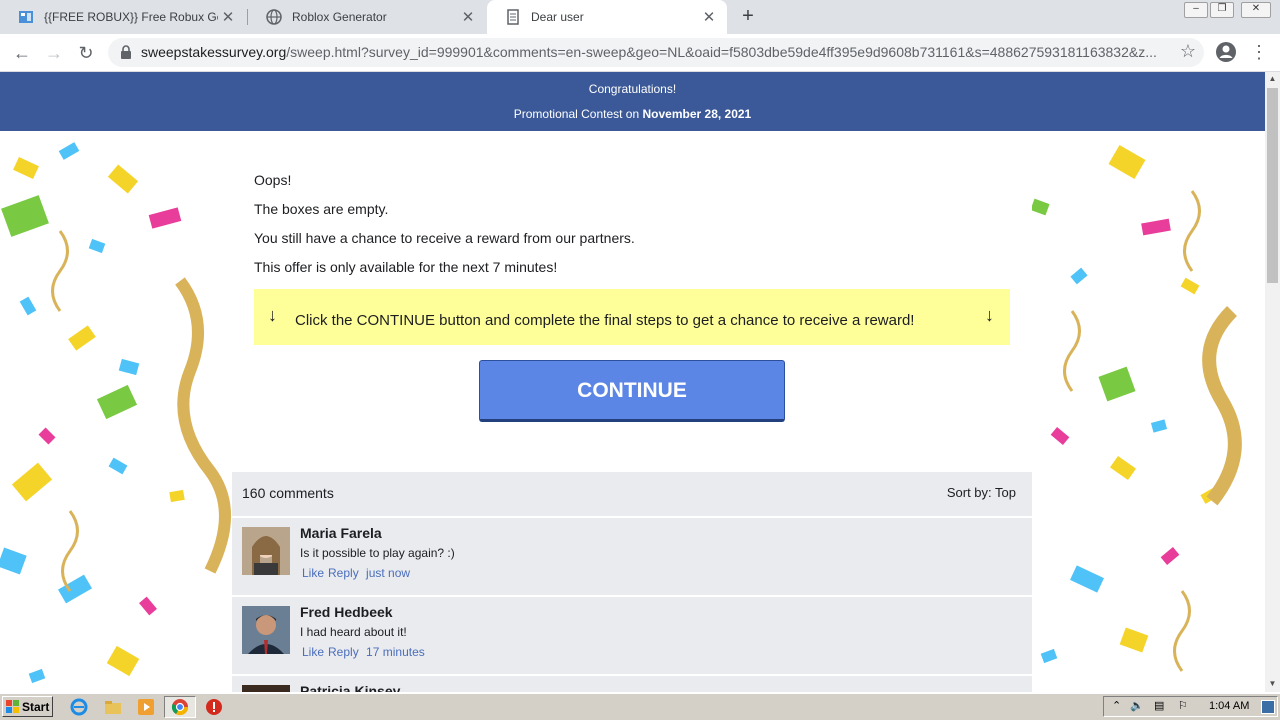  I want to click on comment-count: 160 comments, so click(288, 493).